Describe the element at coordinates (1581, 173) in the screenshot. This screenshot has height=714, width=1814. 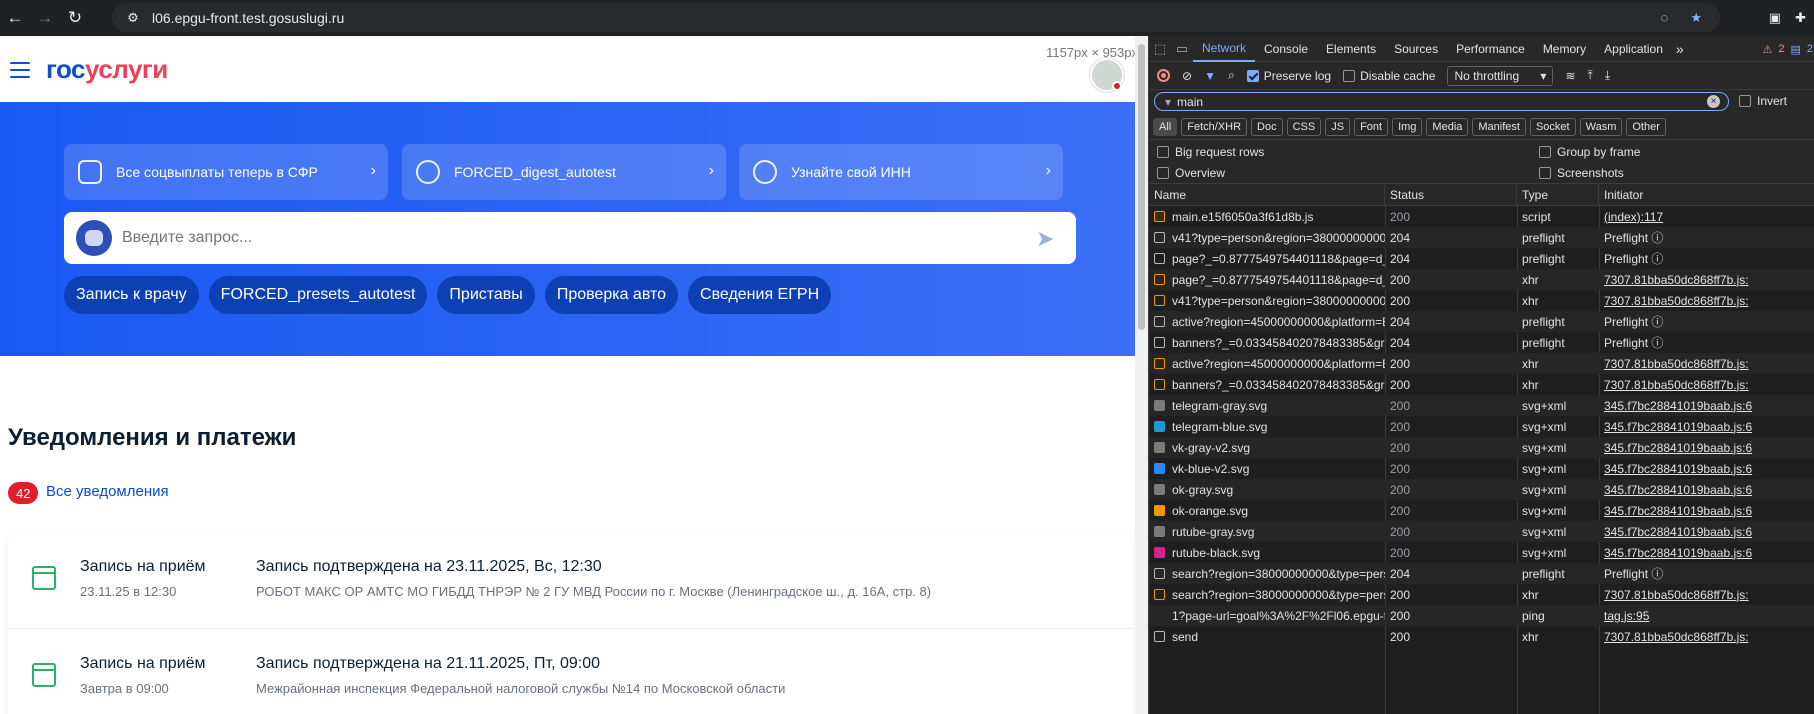
I see `screenshots-checkbox: Screenshots` at that location.